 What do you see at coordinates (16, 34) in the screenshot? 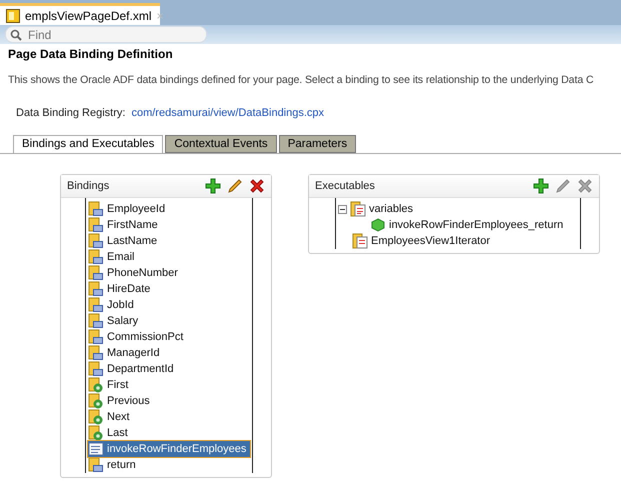
I see `search-icon` at bounding box center [16, 34].